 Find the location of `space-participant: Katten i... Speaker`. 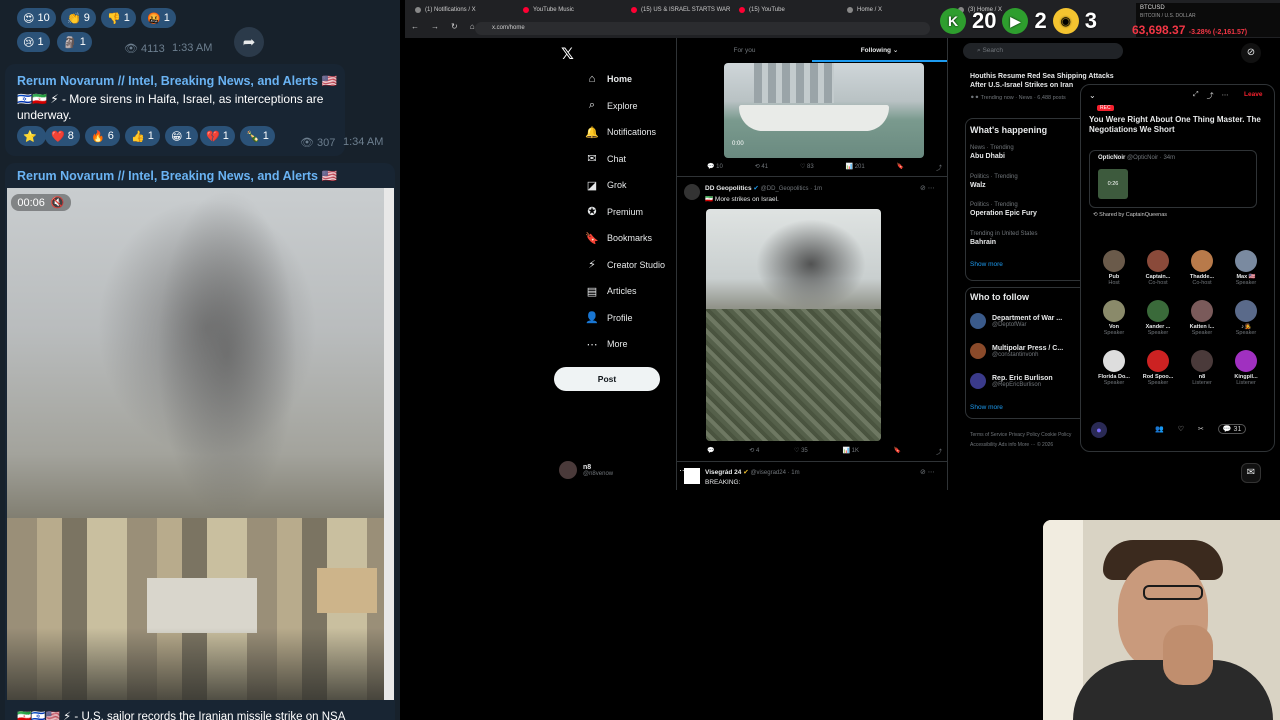

space-participant: Katten i... Speaker is located at coordinates (1202, 318).